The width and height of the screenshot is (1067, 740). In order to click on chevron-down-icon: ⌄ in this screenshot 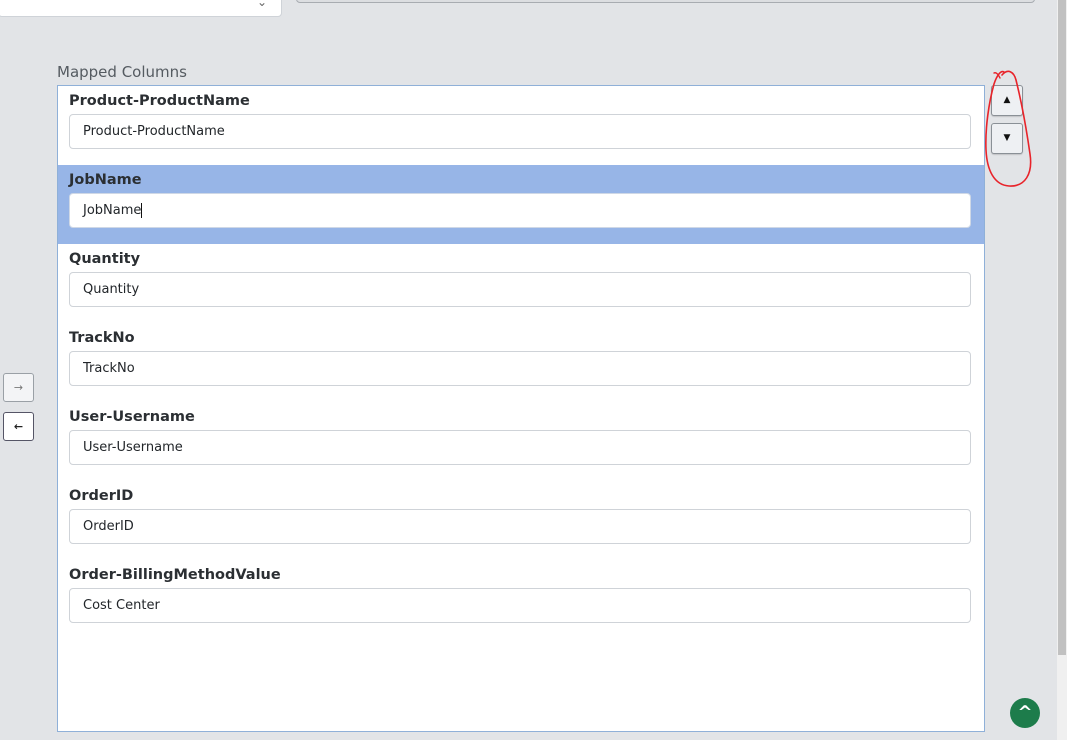, I will do `click(261, 4)`.